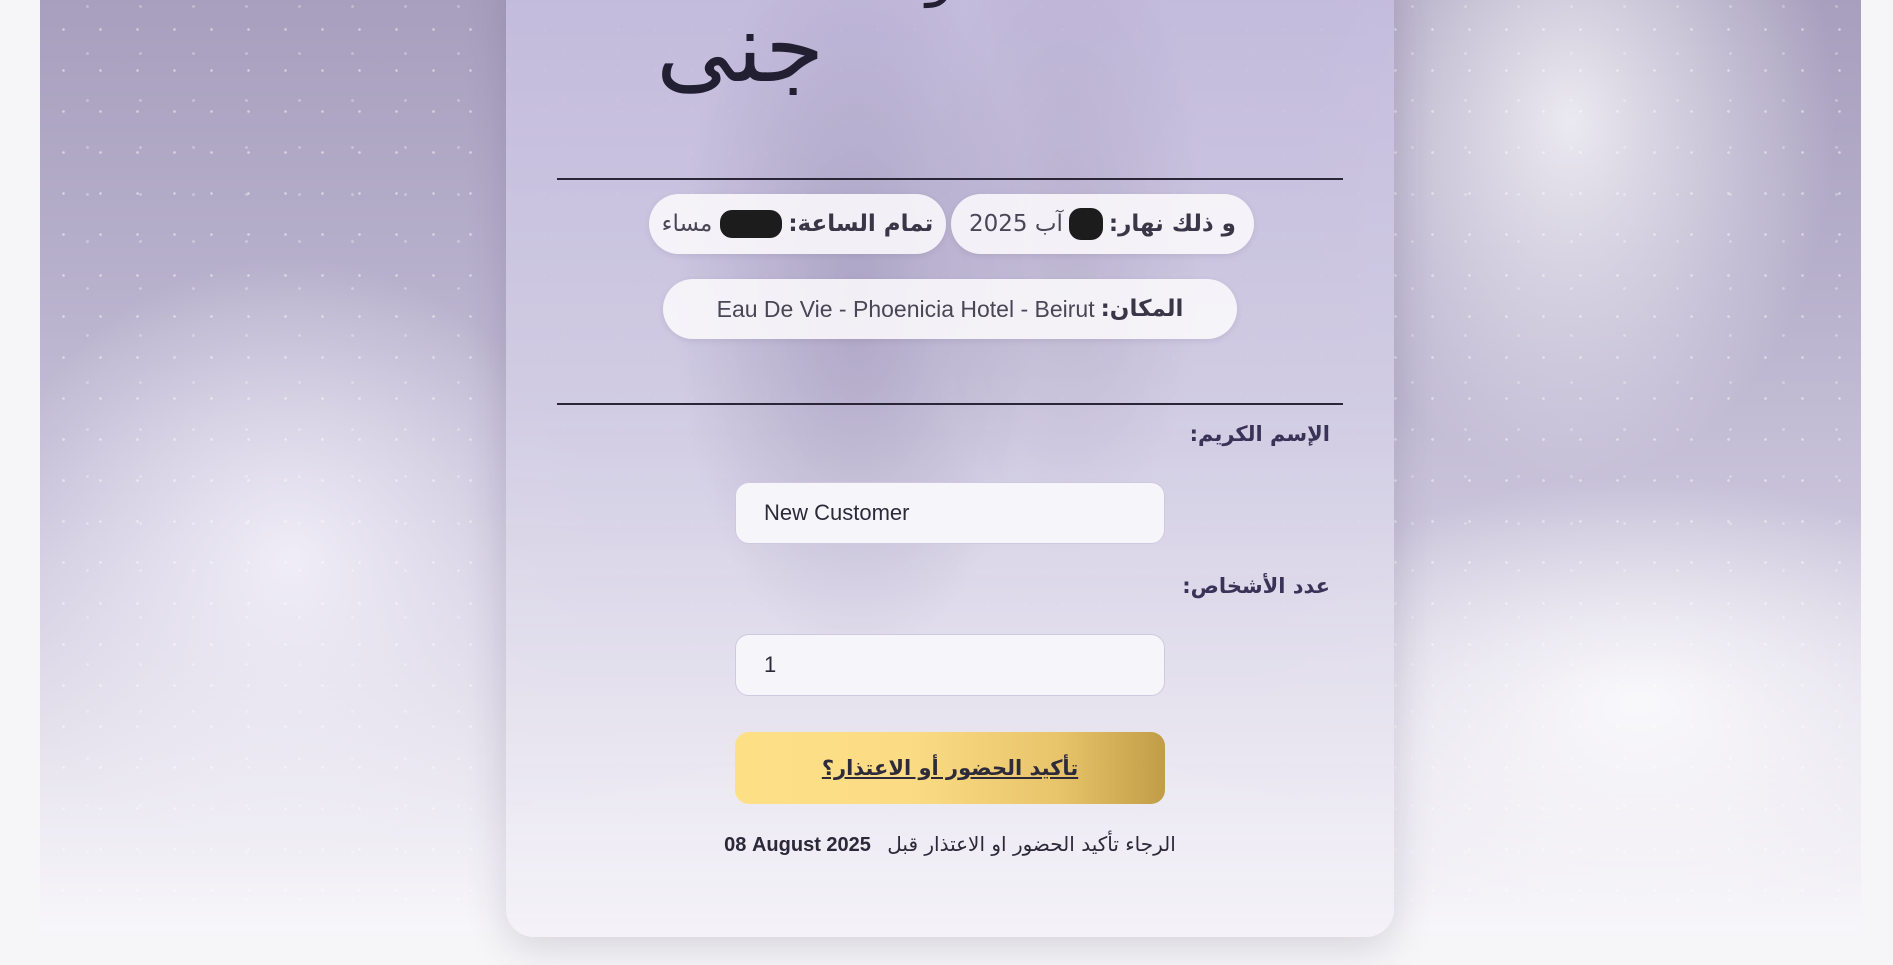  Describe the element at coordinates (751, 224) in the screenshot. I see `redacted-time` at that location.